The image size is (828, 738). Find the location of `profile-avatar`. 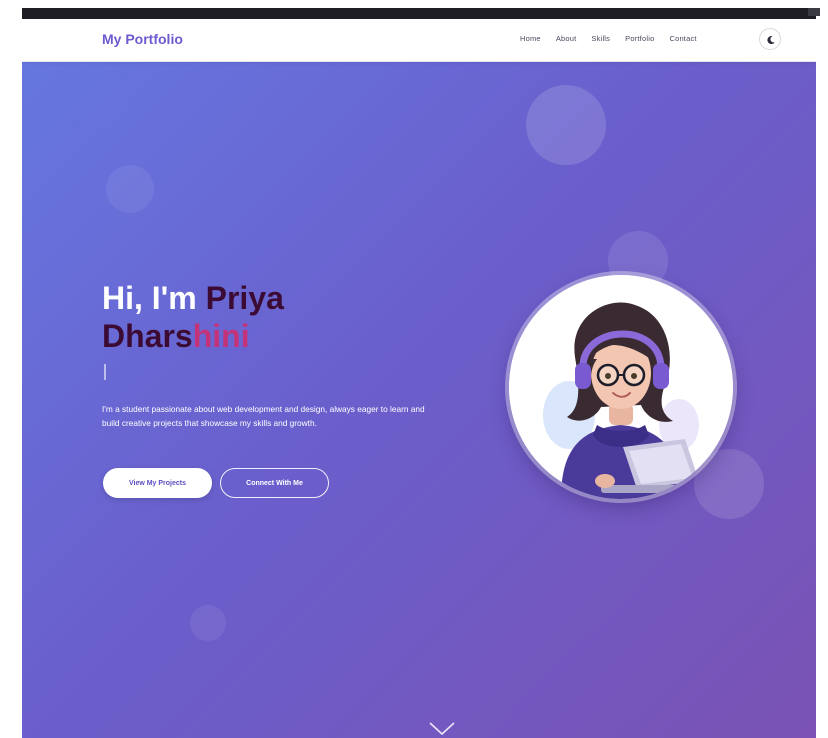

profile-avatar is located at coordinates (621, 387).